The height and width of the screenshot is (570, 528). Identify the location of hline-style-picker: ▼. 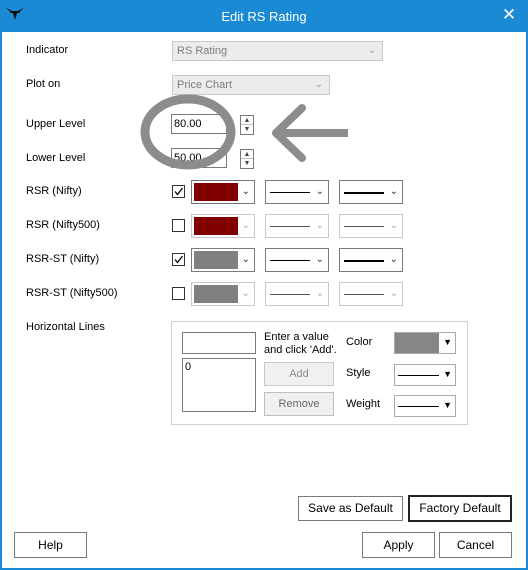
(425, 375).